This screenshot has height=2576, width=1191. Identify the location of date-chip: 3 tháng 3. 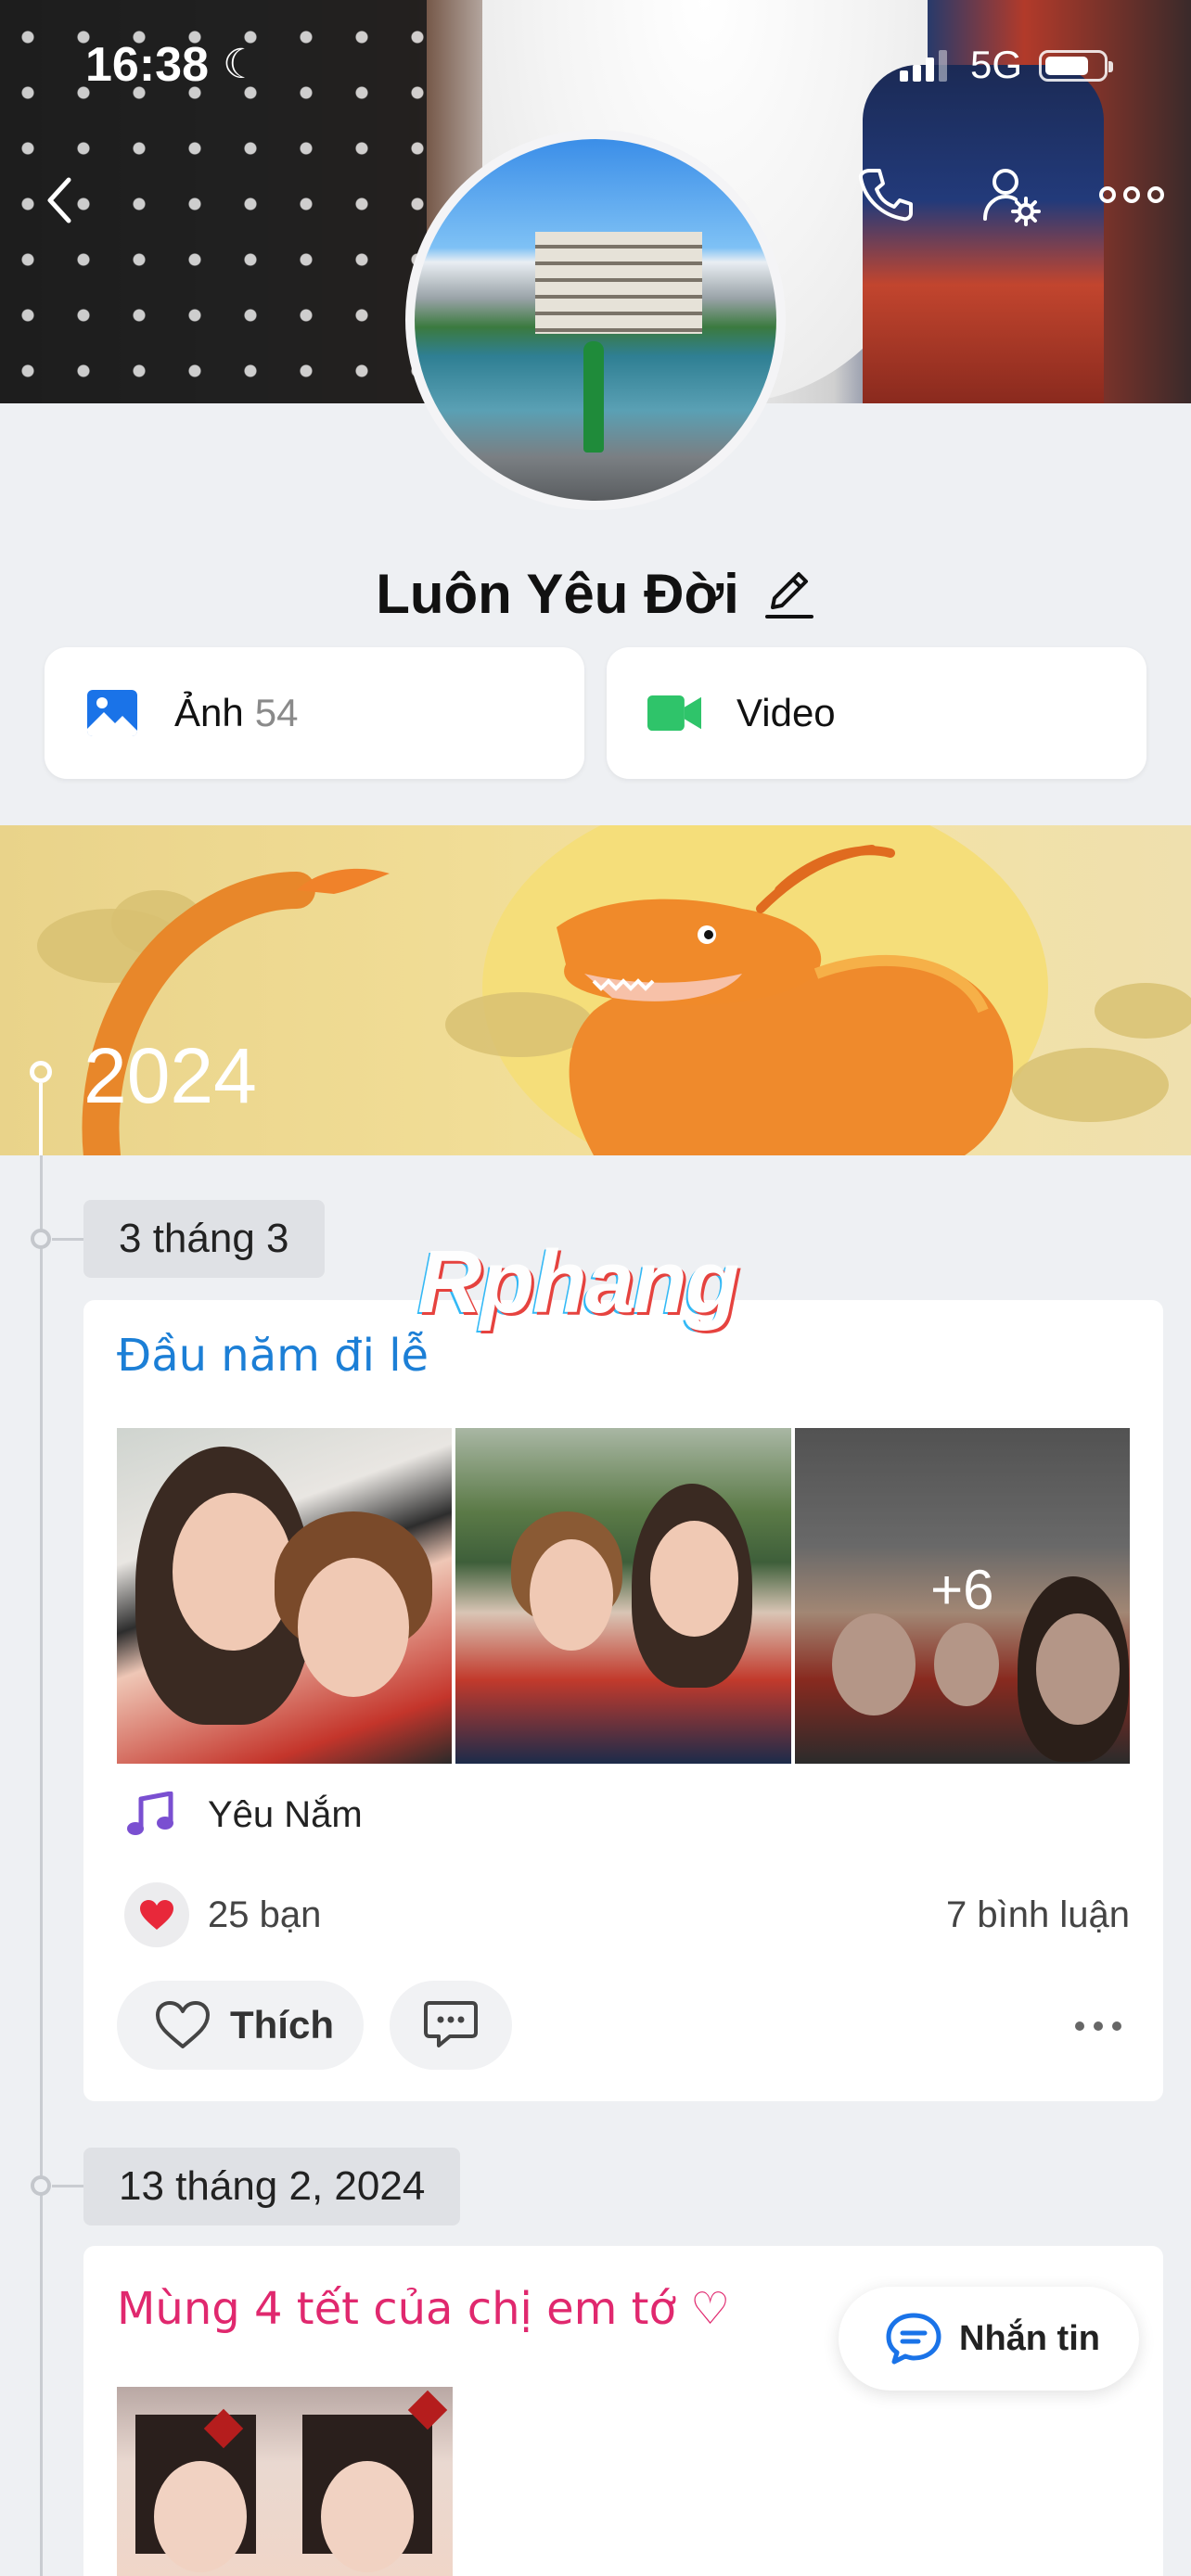
(204, 1239).